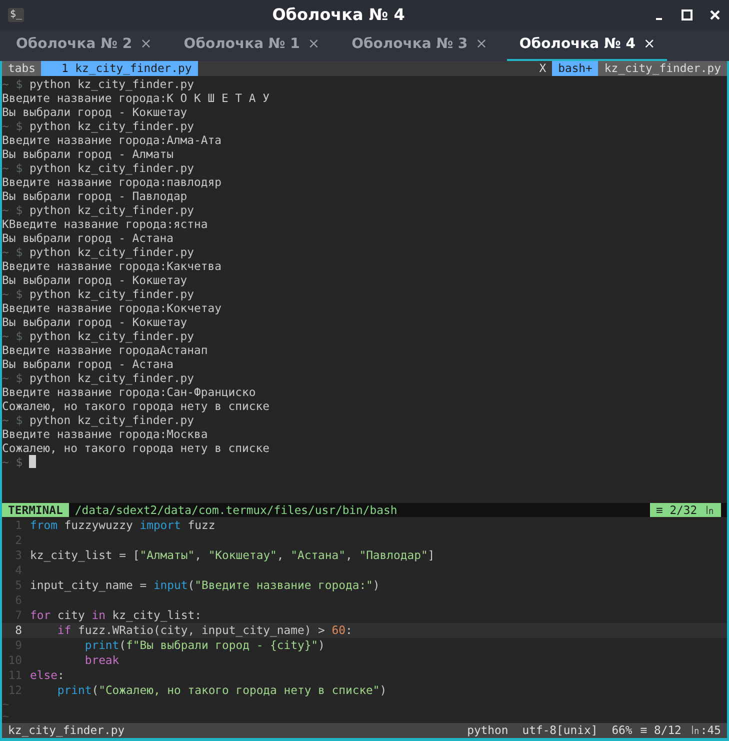 The width and height of the screenshot is (729, 741). What do you see at coordinates (715, 15) in the screenshot?
I see `close-icon` at bounding box center [715, 15].